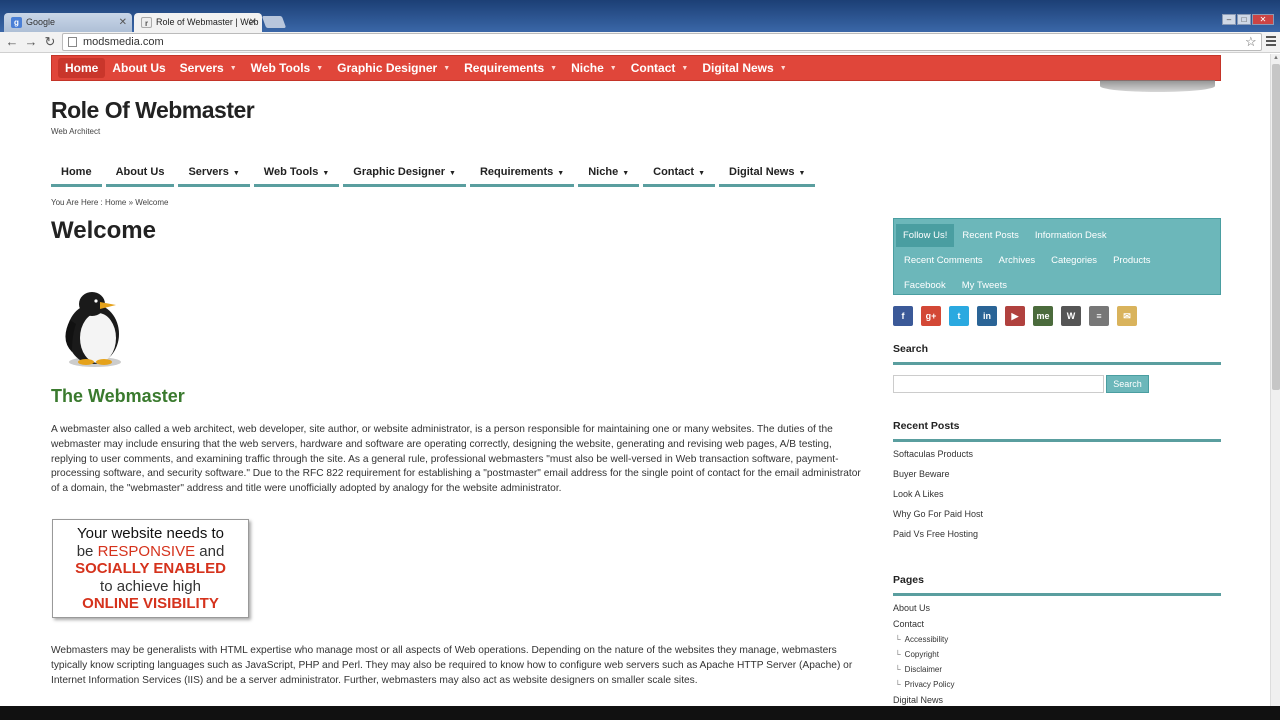  I want to click on address-text: modsmedia.com, so click(123, 42).